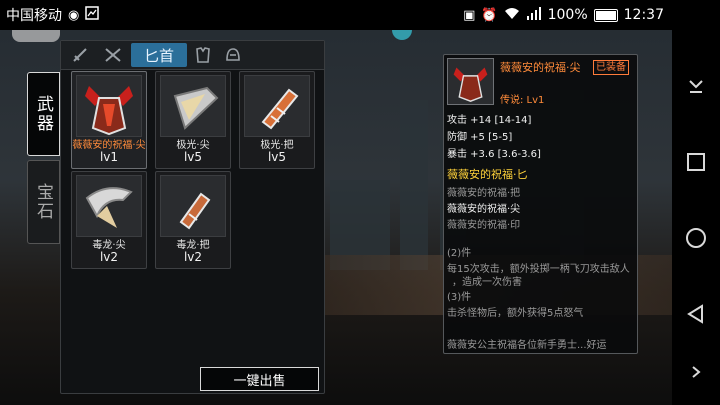 The height and width of the screenshot is (405, 720). What do you see at coordinates (277, 106) in the screenshot?
I see `aurora-dagger-handle-icon` at bounding box center [277, 106].